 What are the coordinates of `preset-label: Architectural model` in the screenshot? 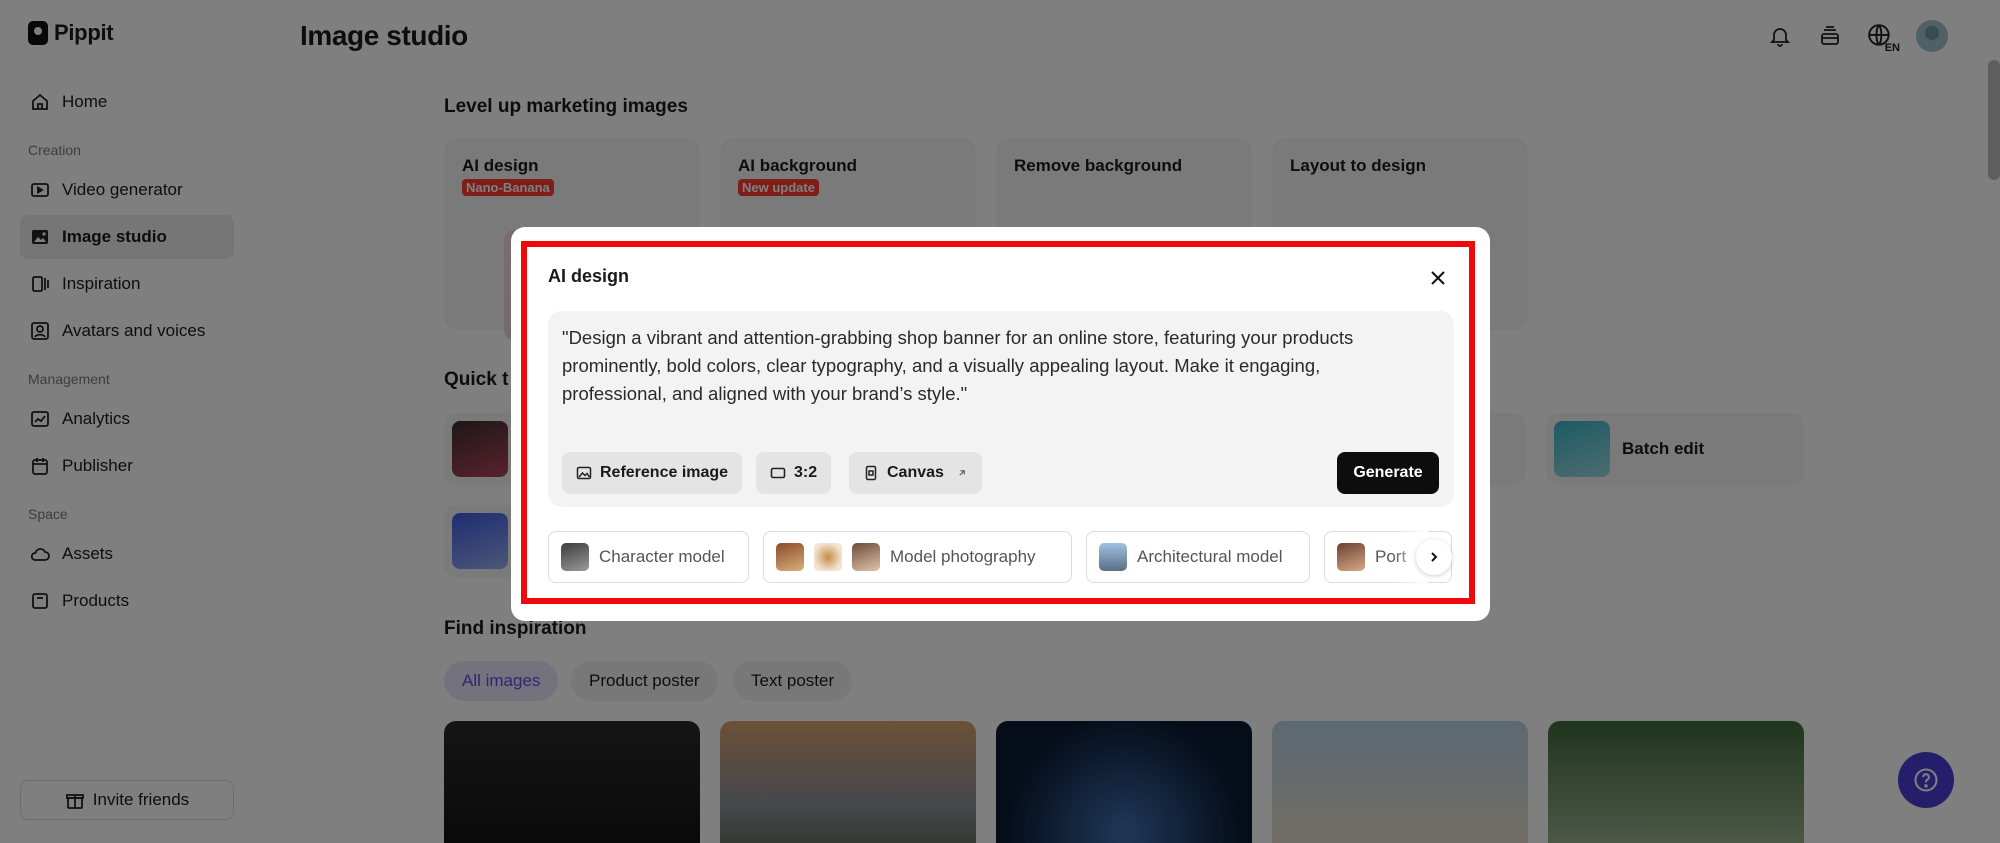 It's located at (1210, 556).